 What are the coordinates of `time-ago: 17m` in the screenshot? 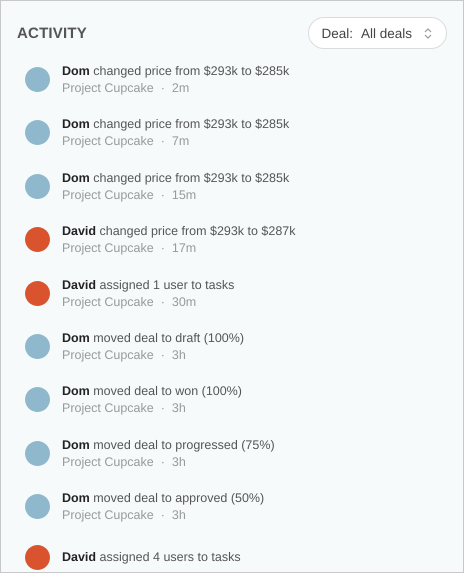 It's located at (184, 248).